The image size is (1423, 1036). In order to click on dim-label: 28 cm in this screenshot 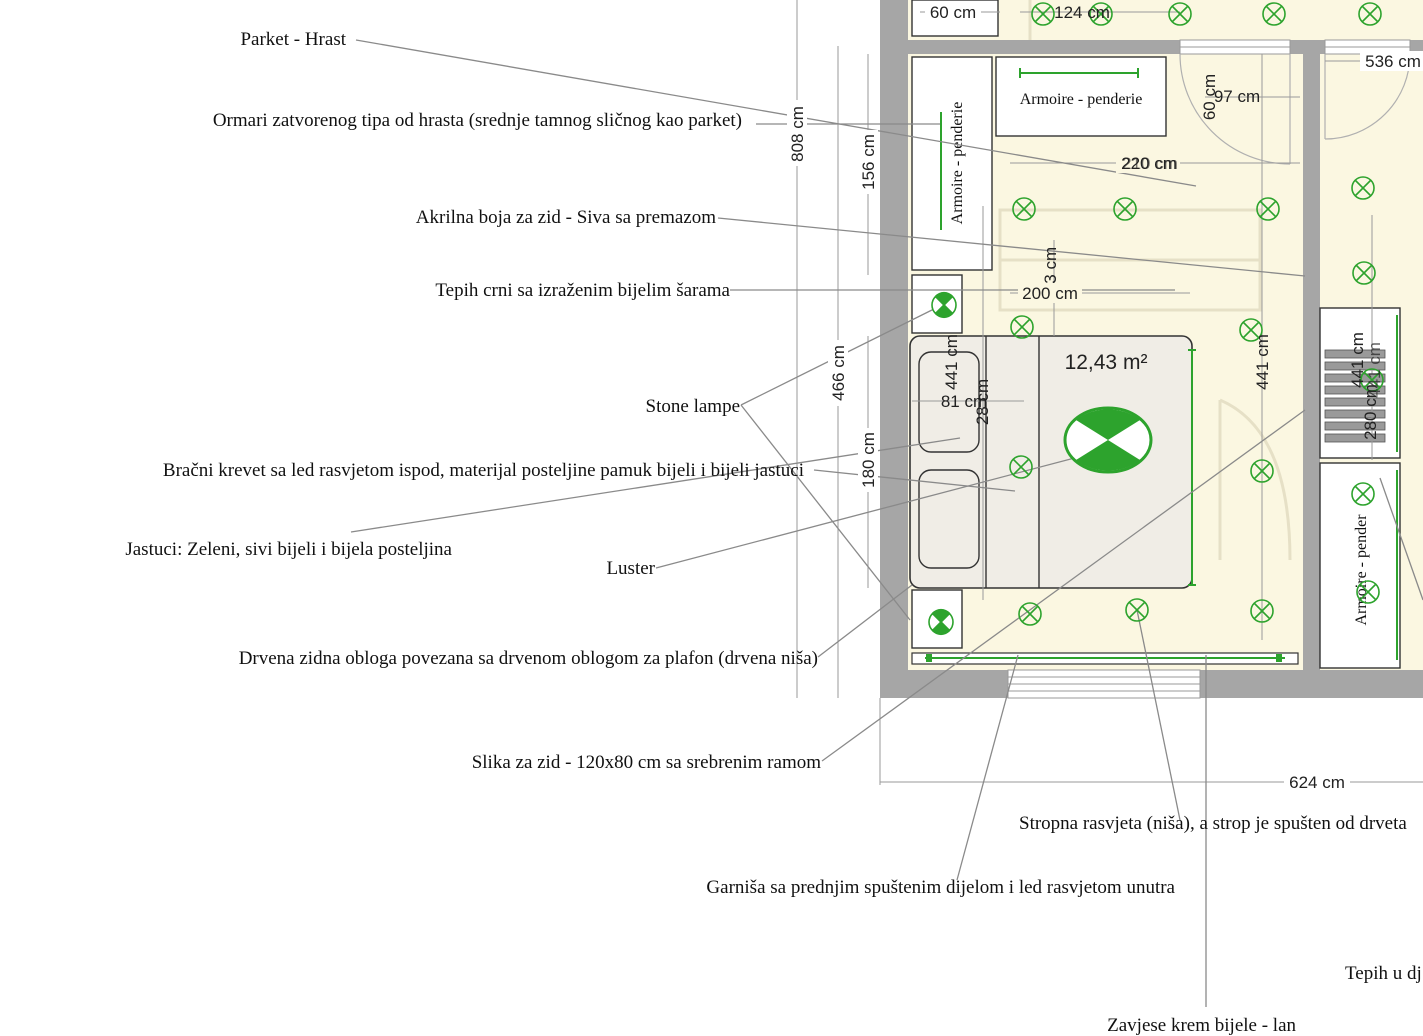, I will do `click(982, 402)`.